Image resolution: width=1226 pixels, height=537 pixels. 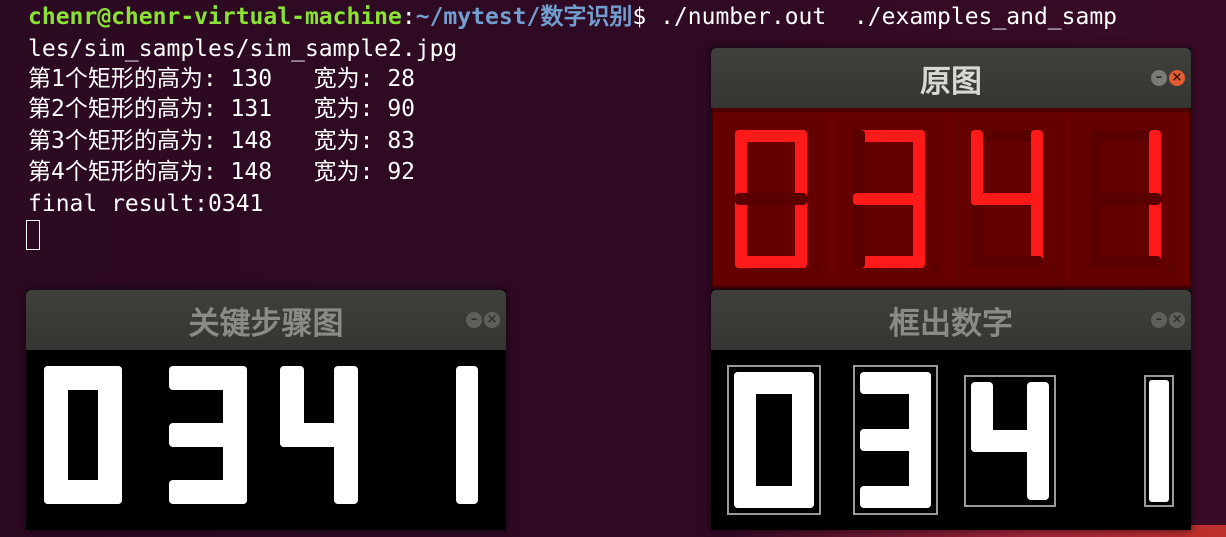 I want to click on window-titlebar: 框出数字 – ×, so click(x=951, y=320).